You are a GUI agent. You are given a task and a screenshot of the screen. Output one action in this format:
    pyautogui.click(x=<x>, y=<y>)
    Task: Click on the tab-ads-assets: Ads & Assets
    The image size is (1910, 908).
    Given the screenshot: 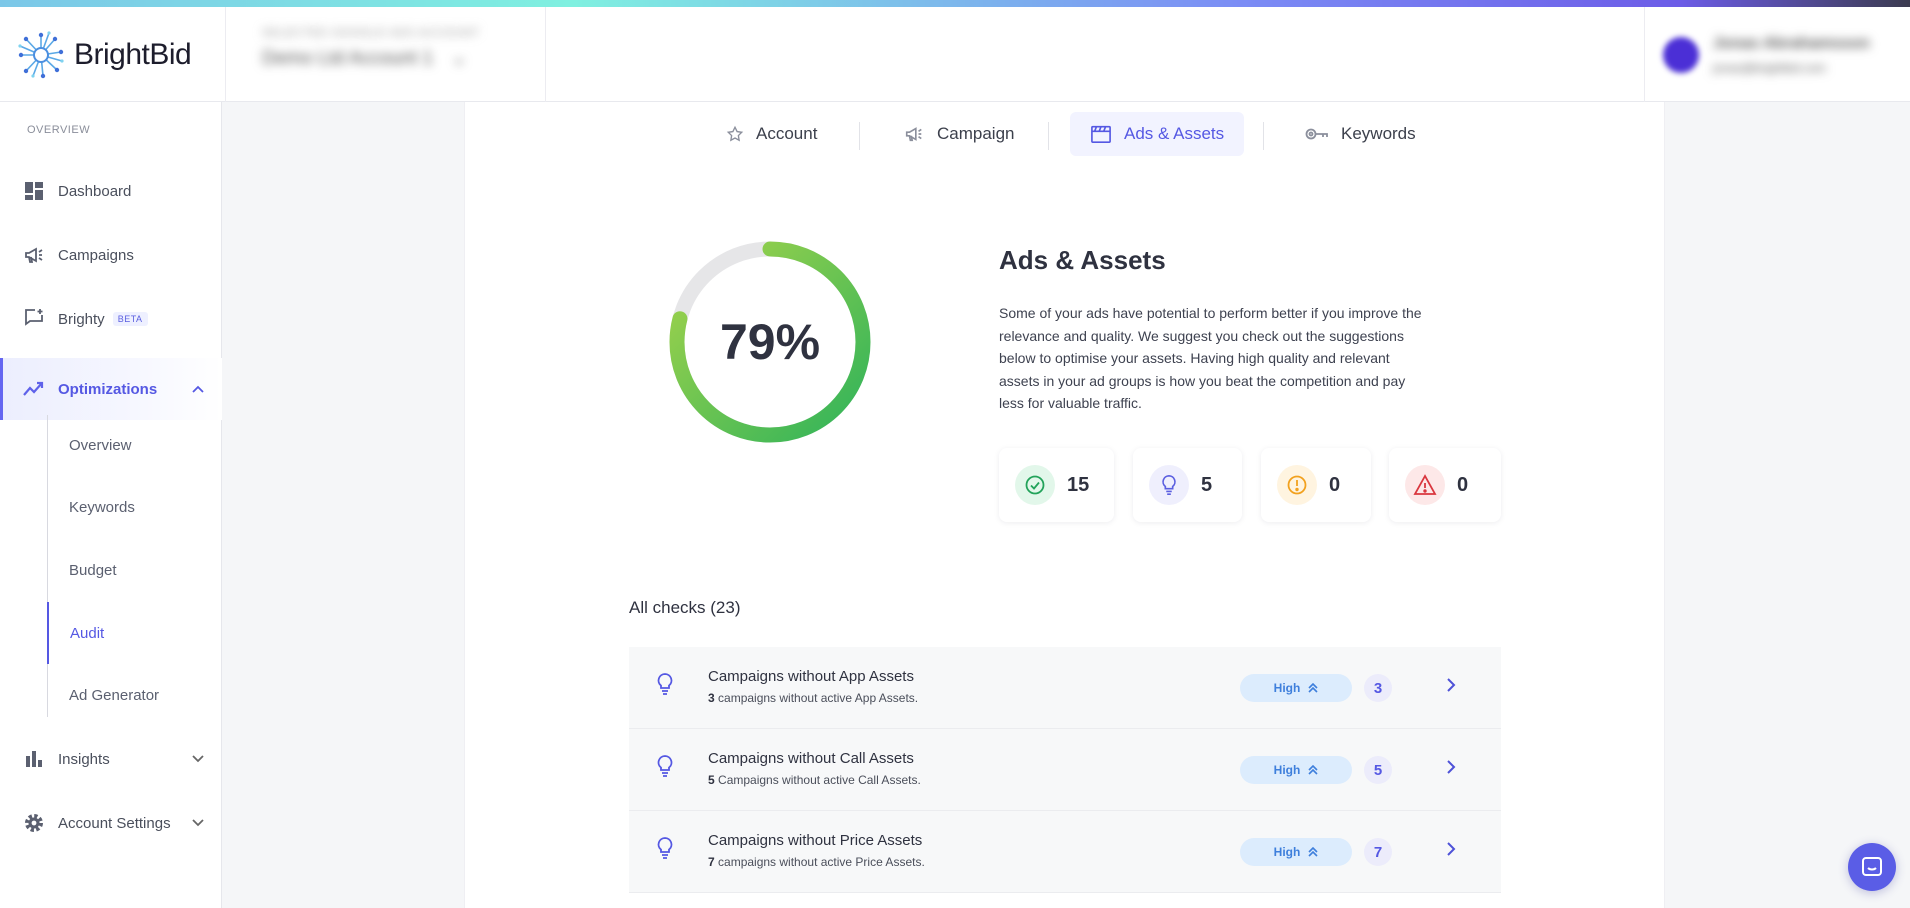 What is the action you would take?
    pyautogui.click(x=1157, y=134)
    